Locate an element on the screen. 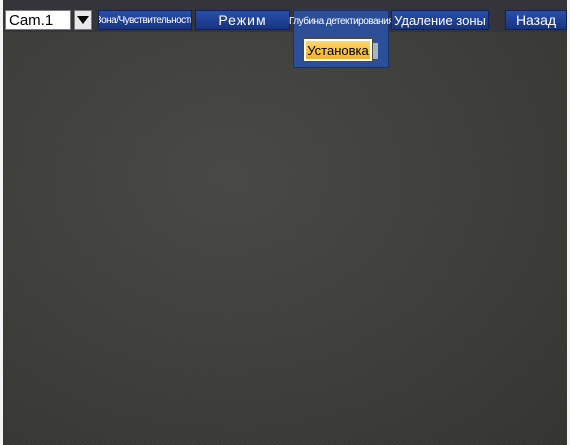  zone-sensitivity-button: Зона/Чувствительность is located at coordinates (145, 20).